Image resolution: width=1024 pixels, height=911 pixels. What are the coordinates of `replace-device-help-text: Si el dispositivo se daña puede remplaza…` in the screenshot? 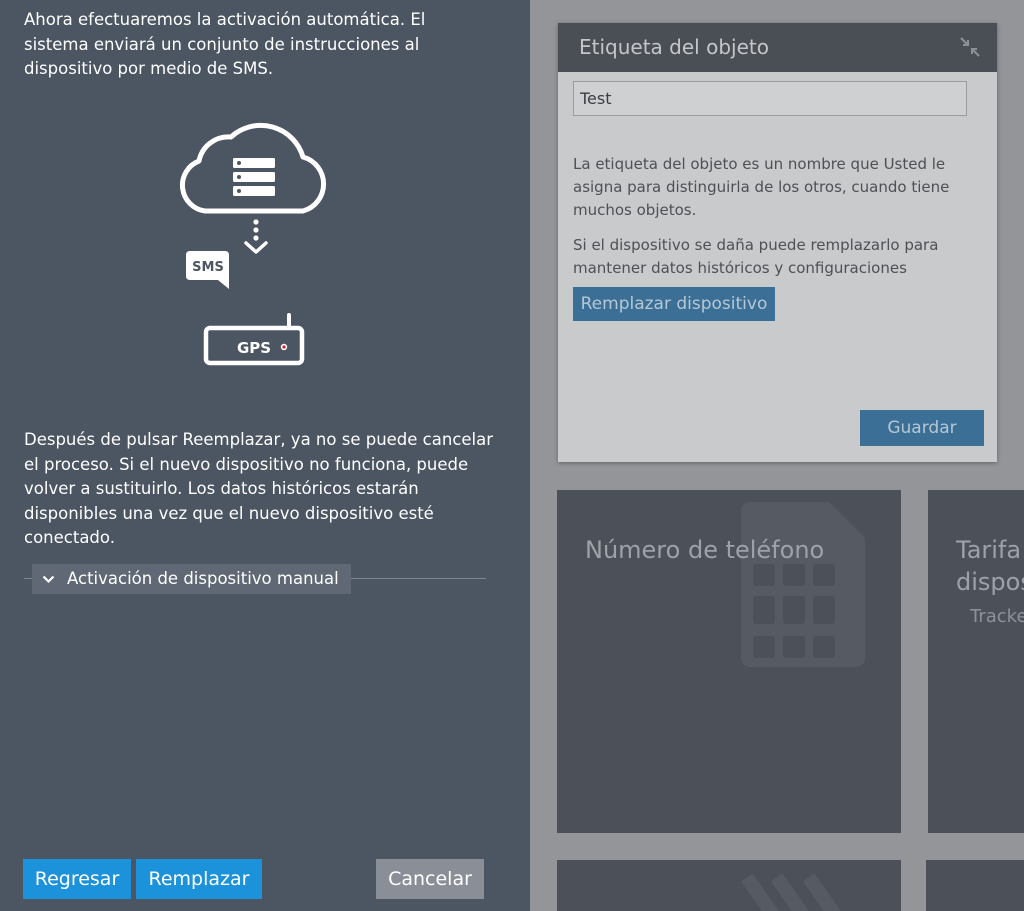 It's located at (756, 256).